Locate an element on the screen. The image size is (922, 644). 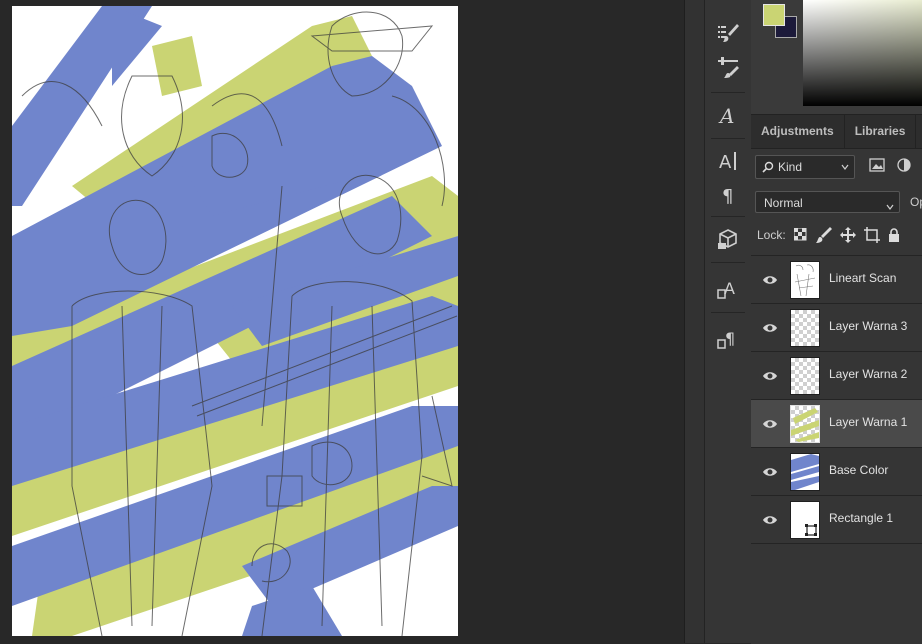
layer-name: Layer Warna 1 is located at coordinates (868, 422).